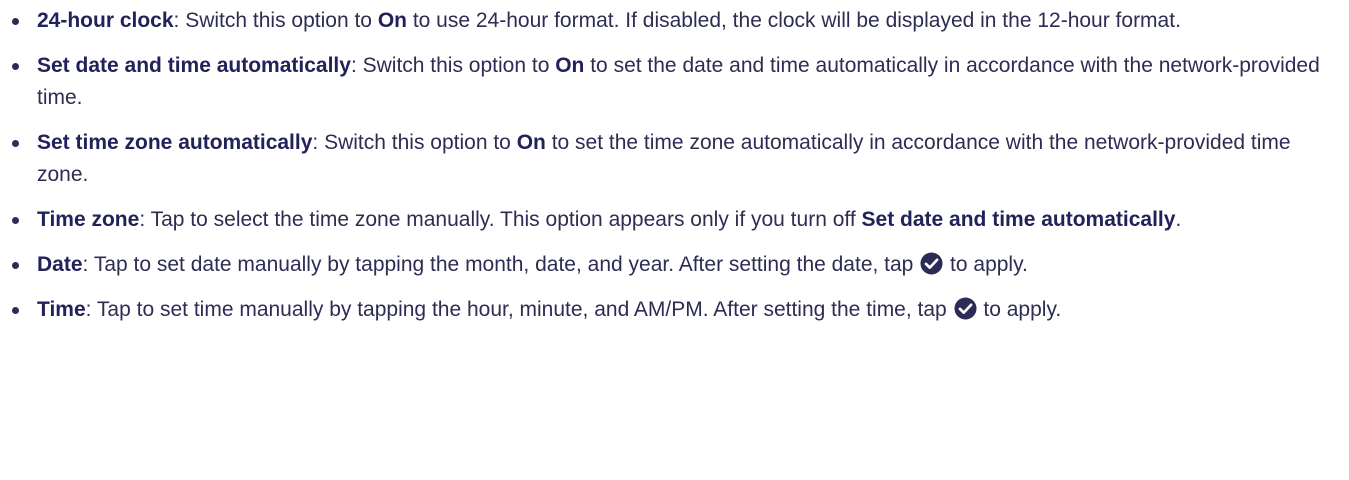 The image size is (1349, 480). What do you see at coordinates (105, 20) in the screenshot?
I see `item-term: 24-hour clock` at bounding box center [105, 20].